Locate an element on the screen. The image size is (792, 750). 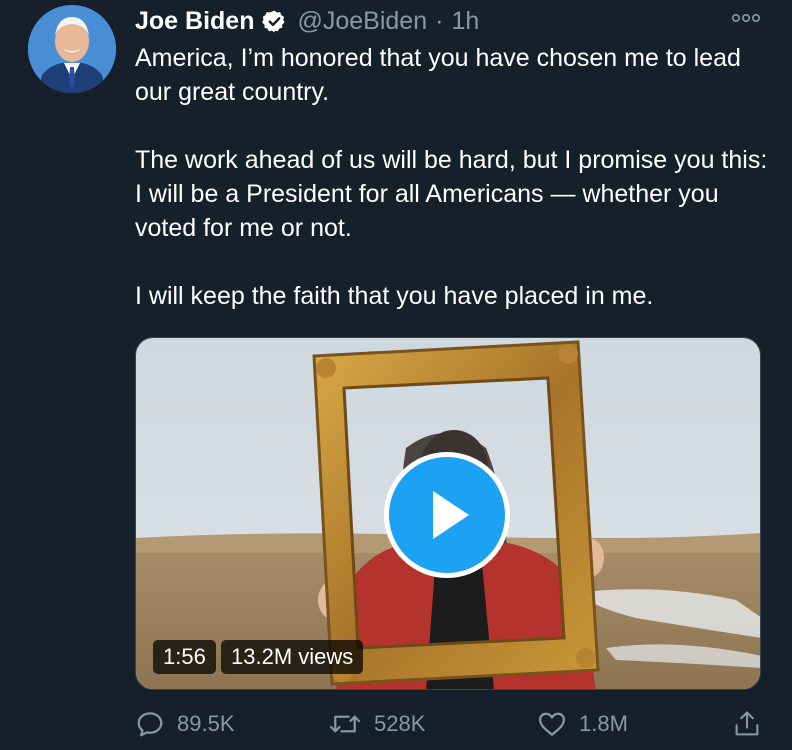
verified-badge-icon is located at coordinates (274, 21).